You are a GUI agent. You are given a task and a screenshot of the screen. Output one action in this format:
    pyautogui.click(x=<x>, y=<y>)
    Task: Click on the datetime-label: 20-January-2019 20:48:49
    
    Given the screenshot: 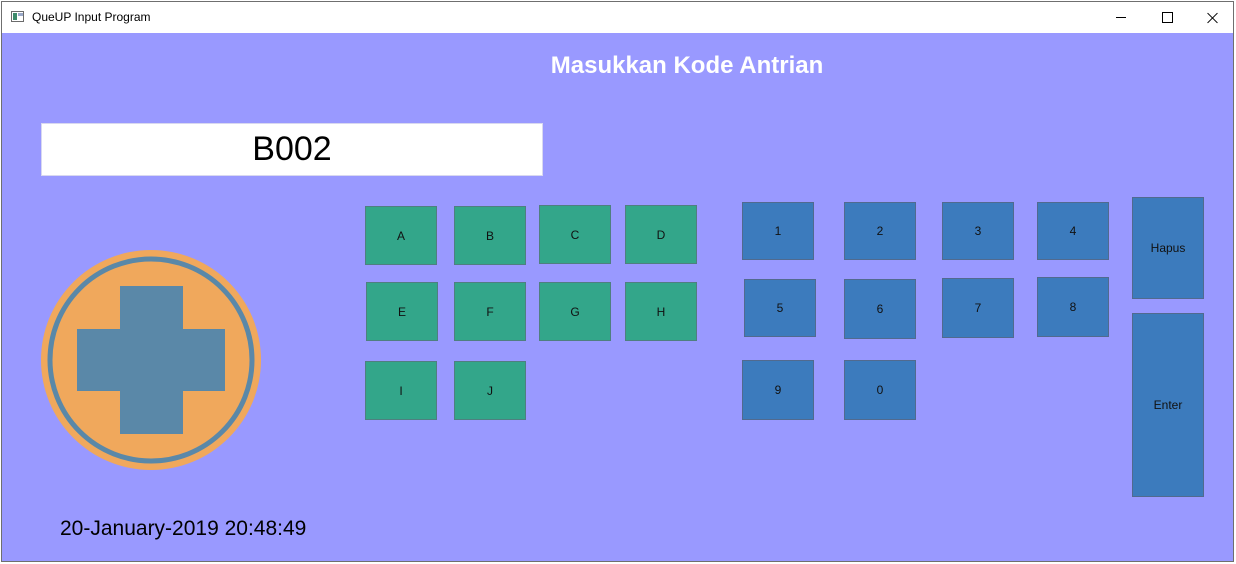 What is the action you would take?
    pyautogui.click(x=183, y=528)
    